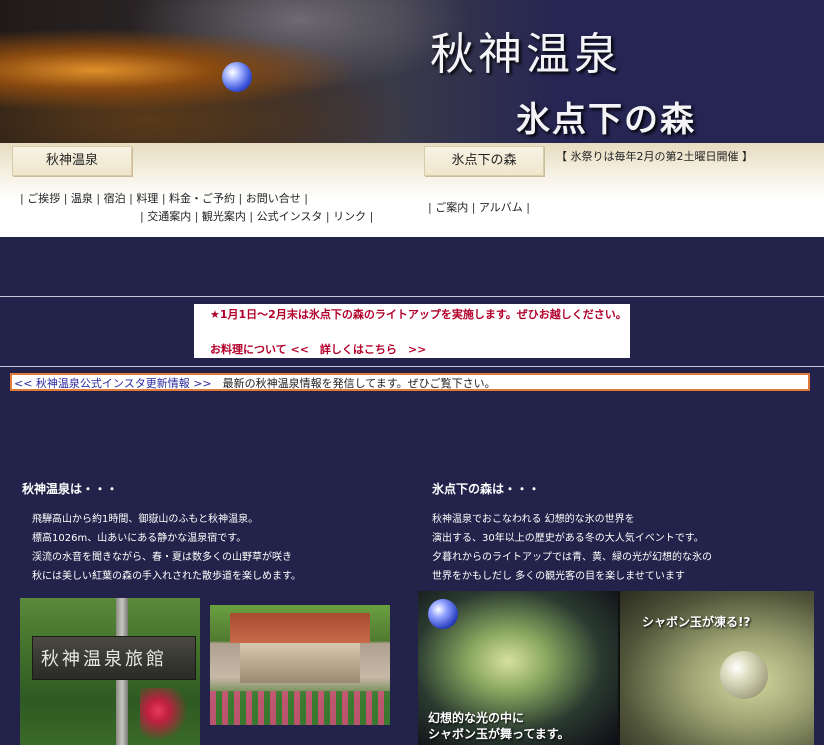  Describe the element at coordinates (72, 161) in the screenshot. I see `tab-akigami-onsen: 秋神温泉` at that location.